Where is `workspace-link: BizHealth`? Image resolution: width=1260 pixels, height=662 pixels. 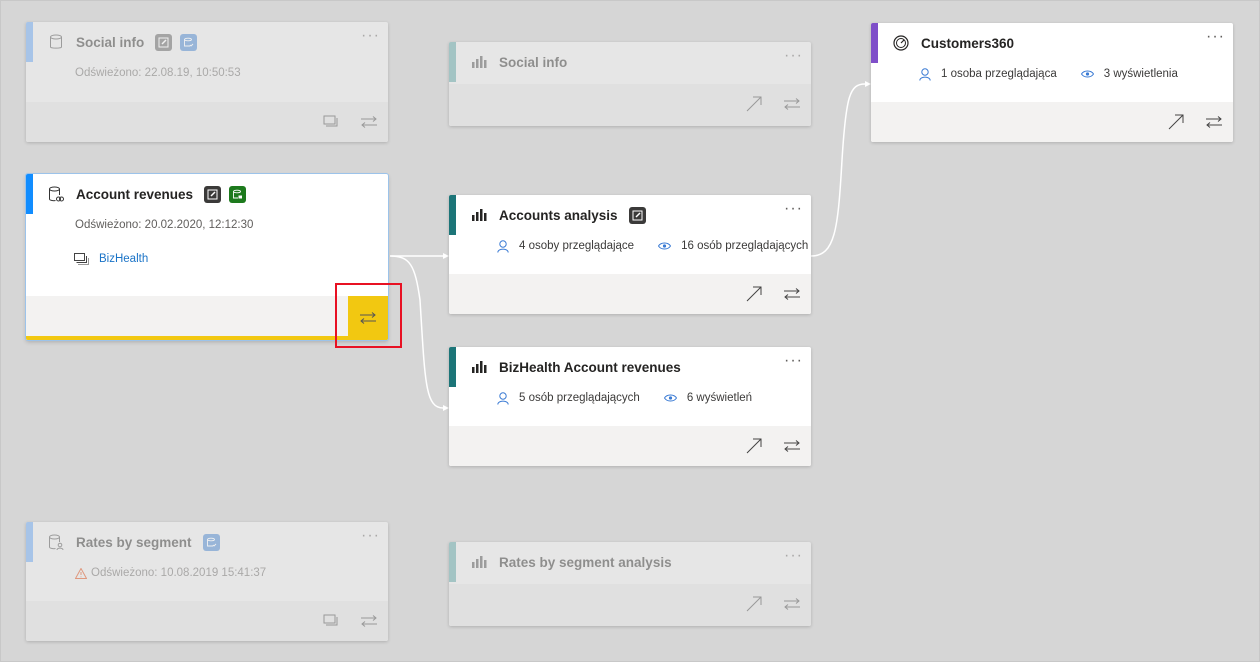
workspace-link: BizHealth is located at coordinates (123, 259).